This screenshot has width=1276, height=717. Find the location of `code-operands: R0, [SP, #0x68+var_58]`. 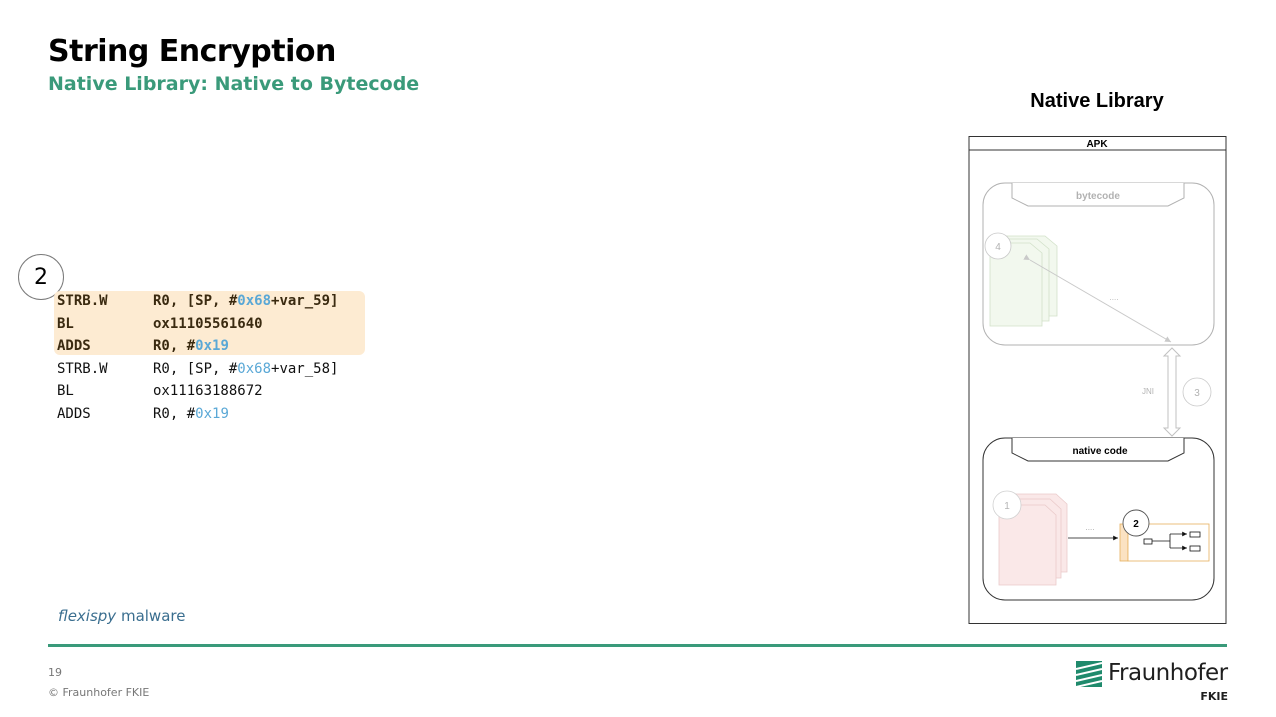

code-operands: R0, [SP, #0x68+var_58] is located at coordinates (245, 369).